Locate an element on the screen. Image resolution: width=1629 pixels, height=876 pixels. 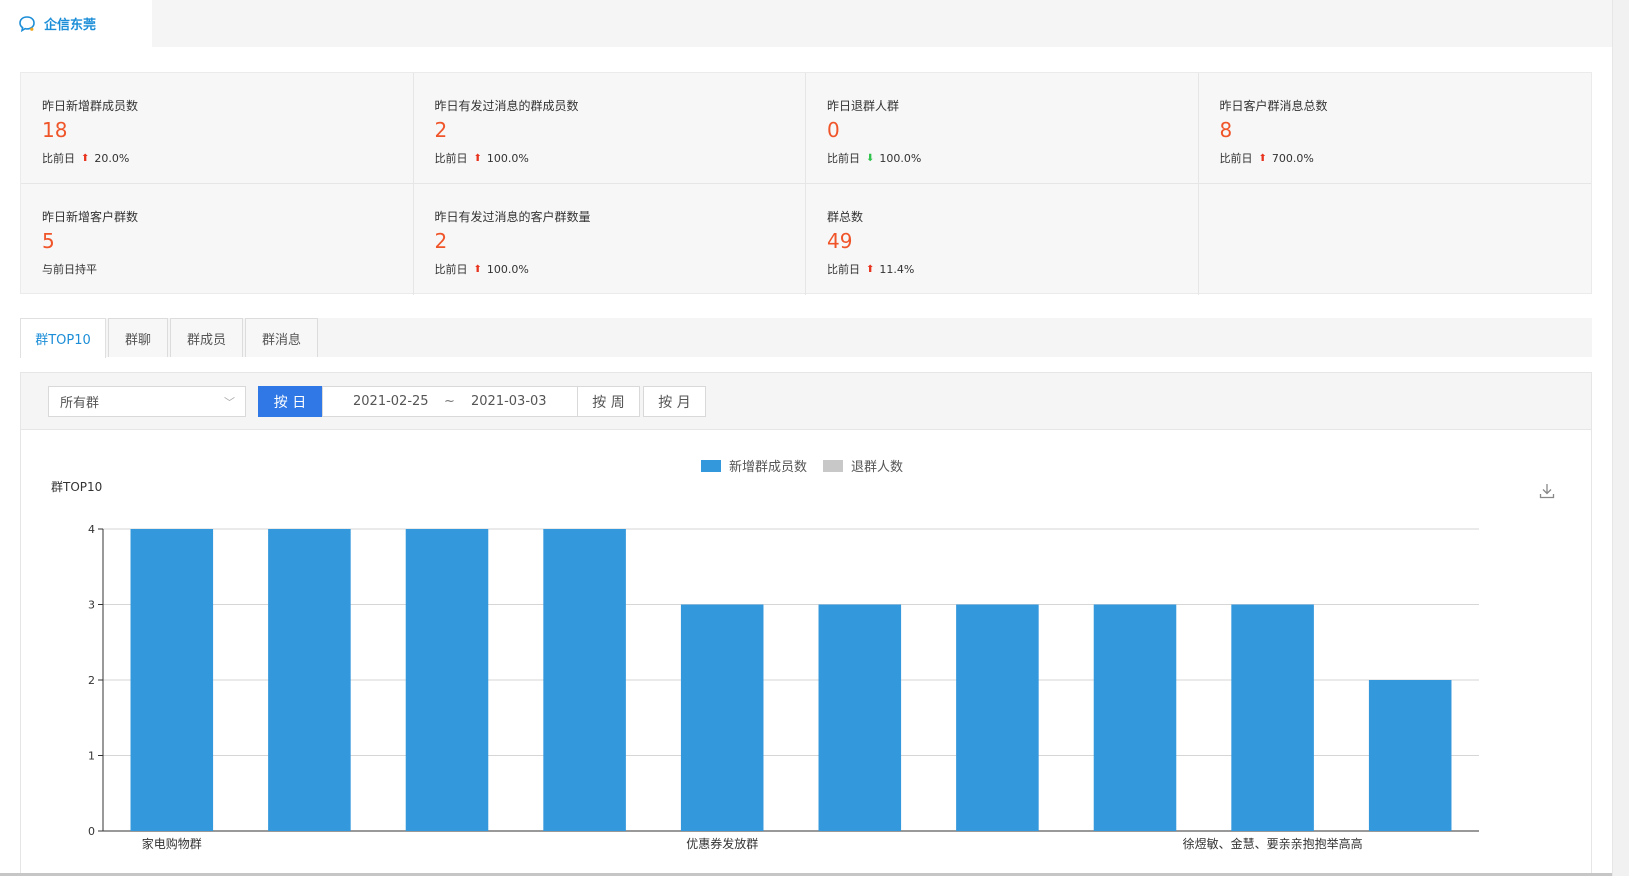
y-tick-label: 2 is located at coordinates (91, 680).